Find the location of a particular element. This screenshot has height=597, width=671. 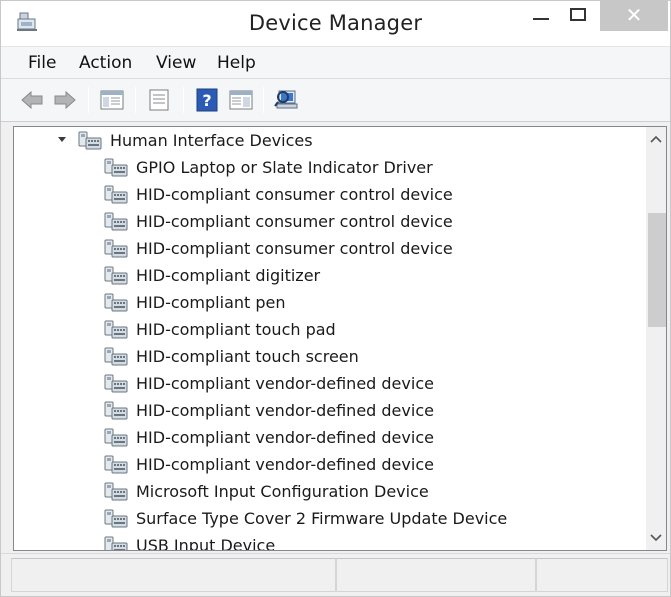

title-bar: Device Manager ✕ is located at coordinates (335, 23).